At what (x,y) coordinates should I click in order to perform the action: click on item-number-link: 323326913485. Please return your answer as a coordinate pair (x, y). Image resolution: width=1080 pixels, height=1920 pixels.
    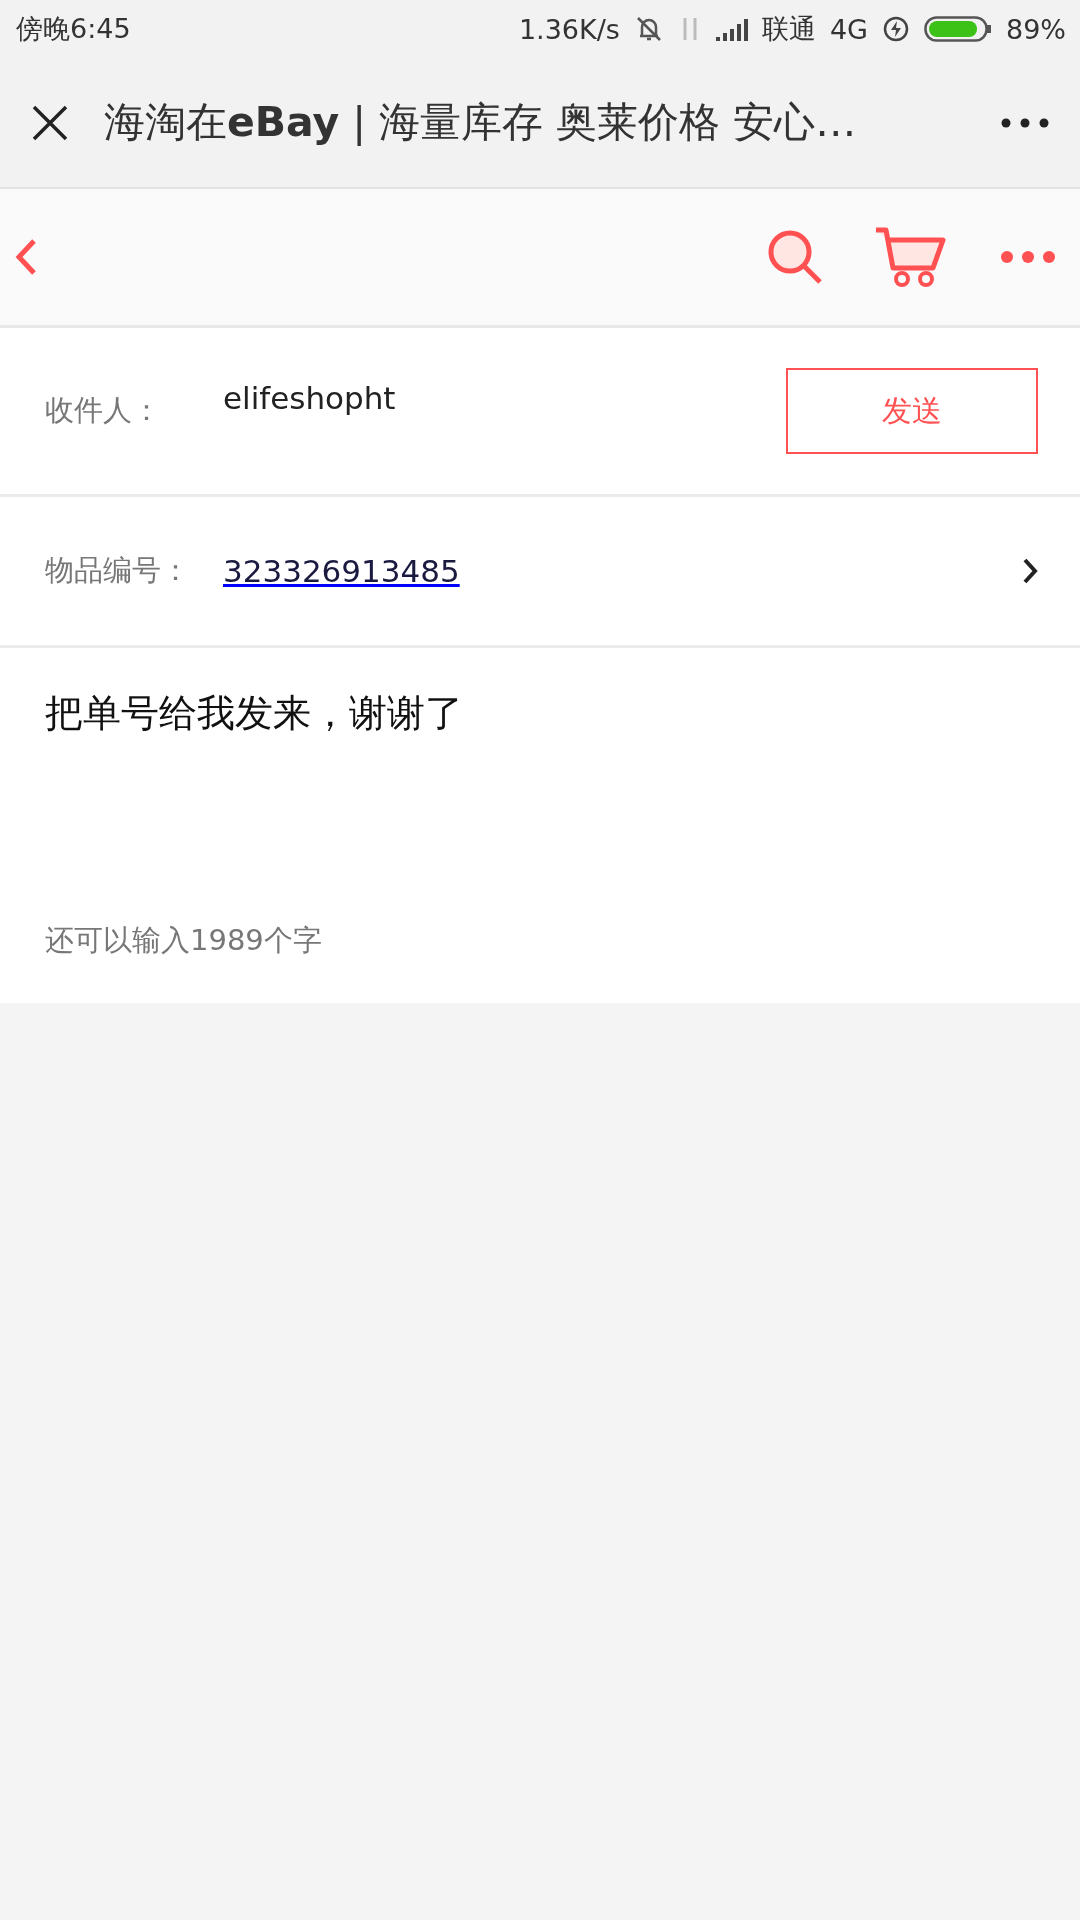
    Looking at the image, I should click on (622, 571).